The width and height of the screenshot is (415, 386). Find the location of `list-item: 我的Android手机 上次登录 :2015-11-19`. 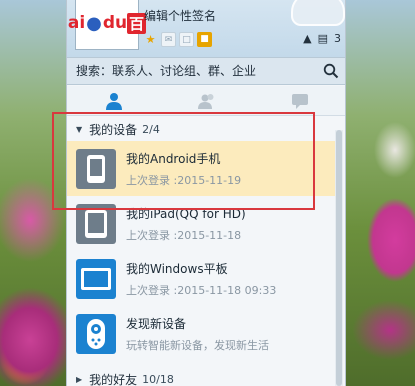

list-item: 我的Android手机 上次登录 :2015-11-19 is located at coordinates (201, 168).